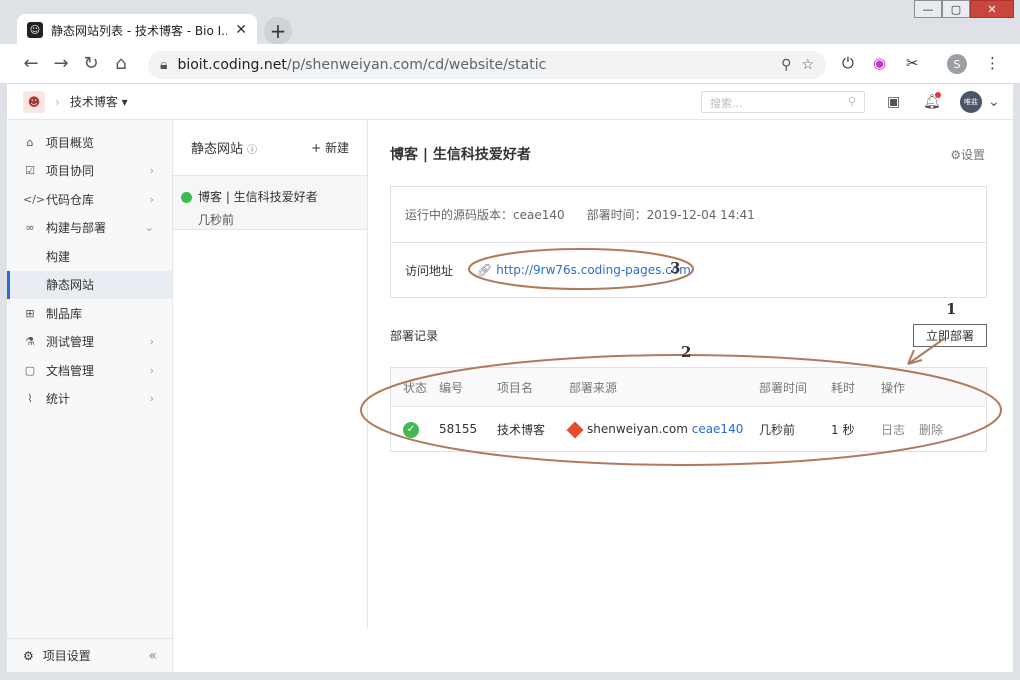 Image resolution: width=1020 pixels, height=680 pixels. Describe the element at coordinates (681, 410) in the screenshot. I see `annotation-ellipse-table` at that location.